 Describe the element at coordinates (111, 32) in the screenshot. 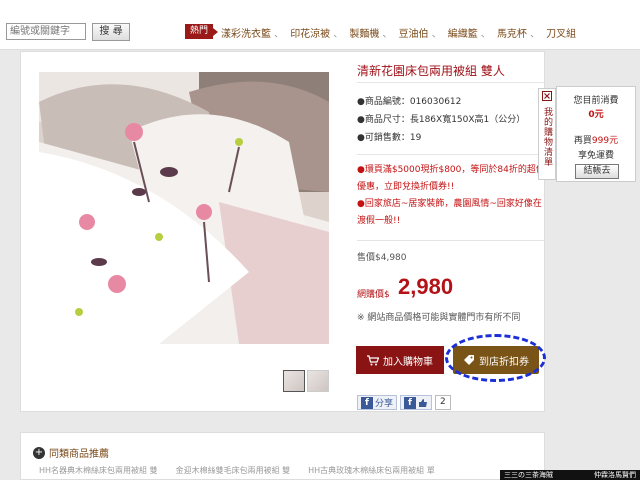

I see `search-button: 搜 尋` at that location.